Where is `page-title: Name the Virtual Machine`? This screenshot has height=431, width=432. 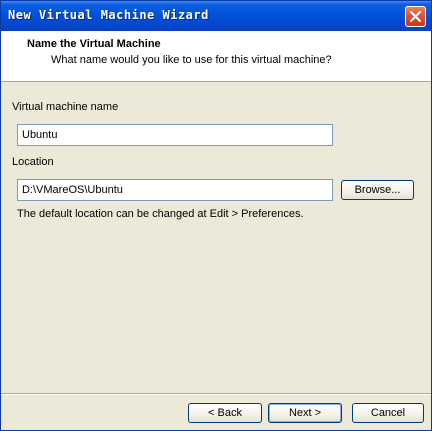
page-title: Name the Virtual Machine is located at coordinates (94, 44).